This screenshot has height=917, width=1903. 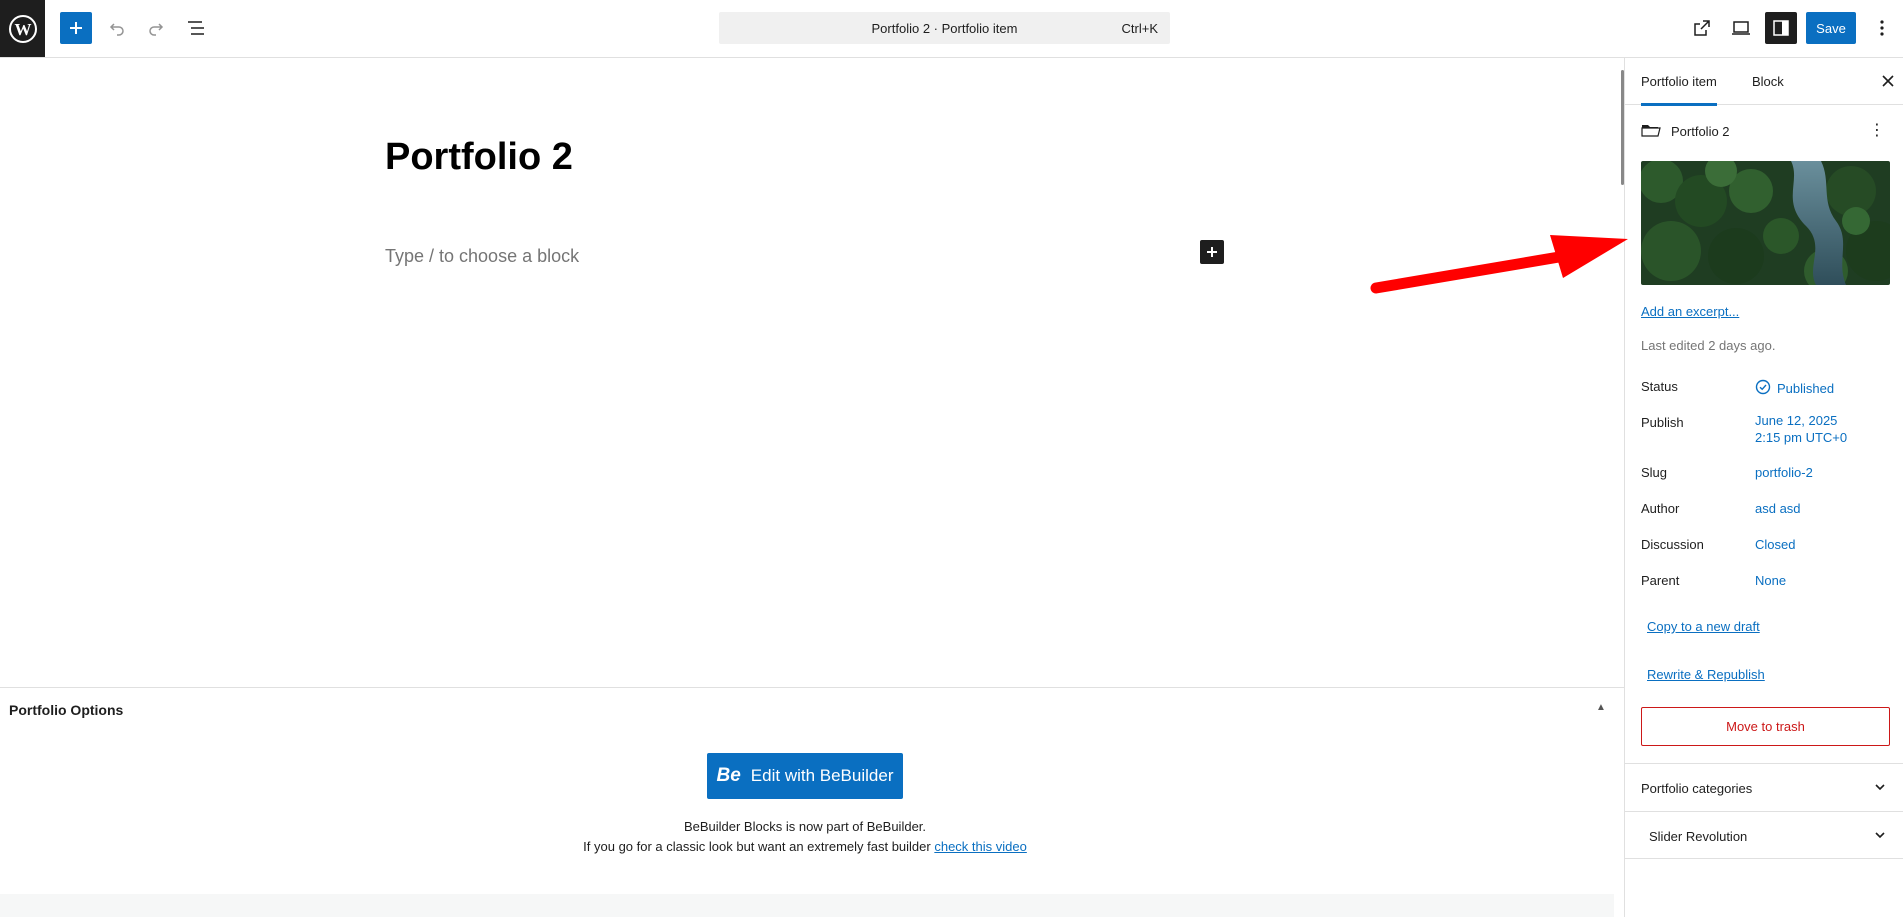 I want to click on slug-label: Slug, so click(x=1654, y=472).